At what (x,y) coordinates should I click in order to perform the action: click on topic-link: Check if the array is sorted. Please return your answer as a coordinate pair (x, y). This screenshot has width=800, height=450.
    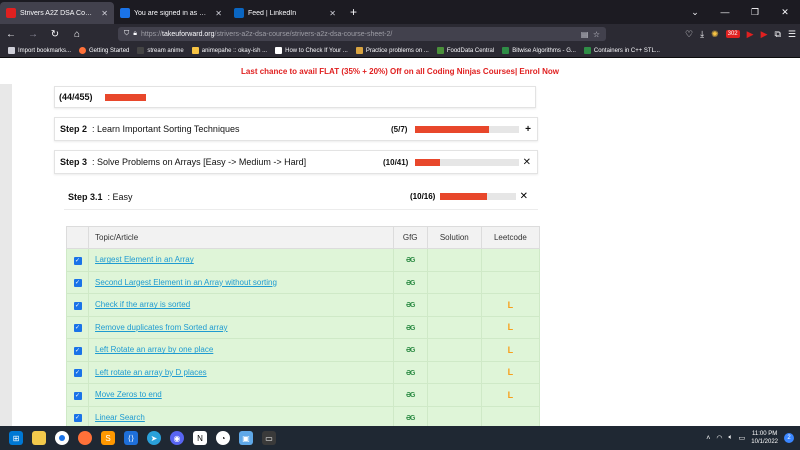
    Looking at the image, I should click on (142, 304).